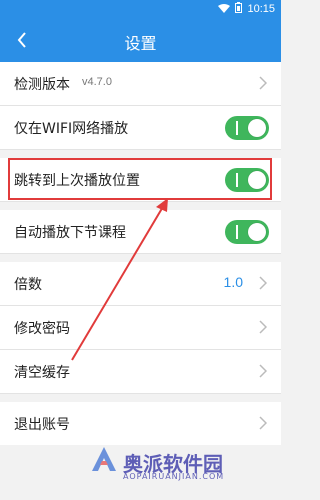  Describe the element at coordinates (174, 476) in the screenshot. I see `watermark-url: AOPAIRUANJIAN.COM` at that location.